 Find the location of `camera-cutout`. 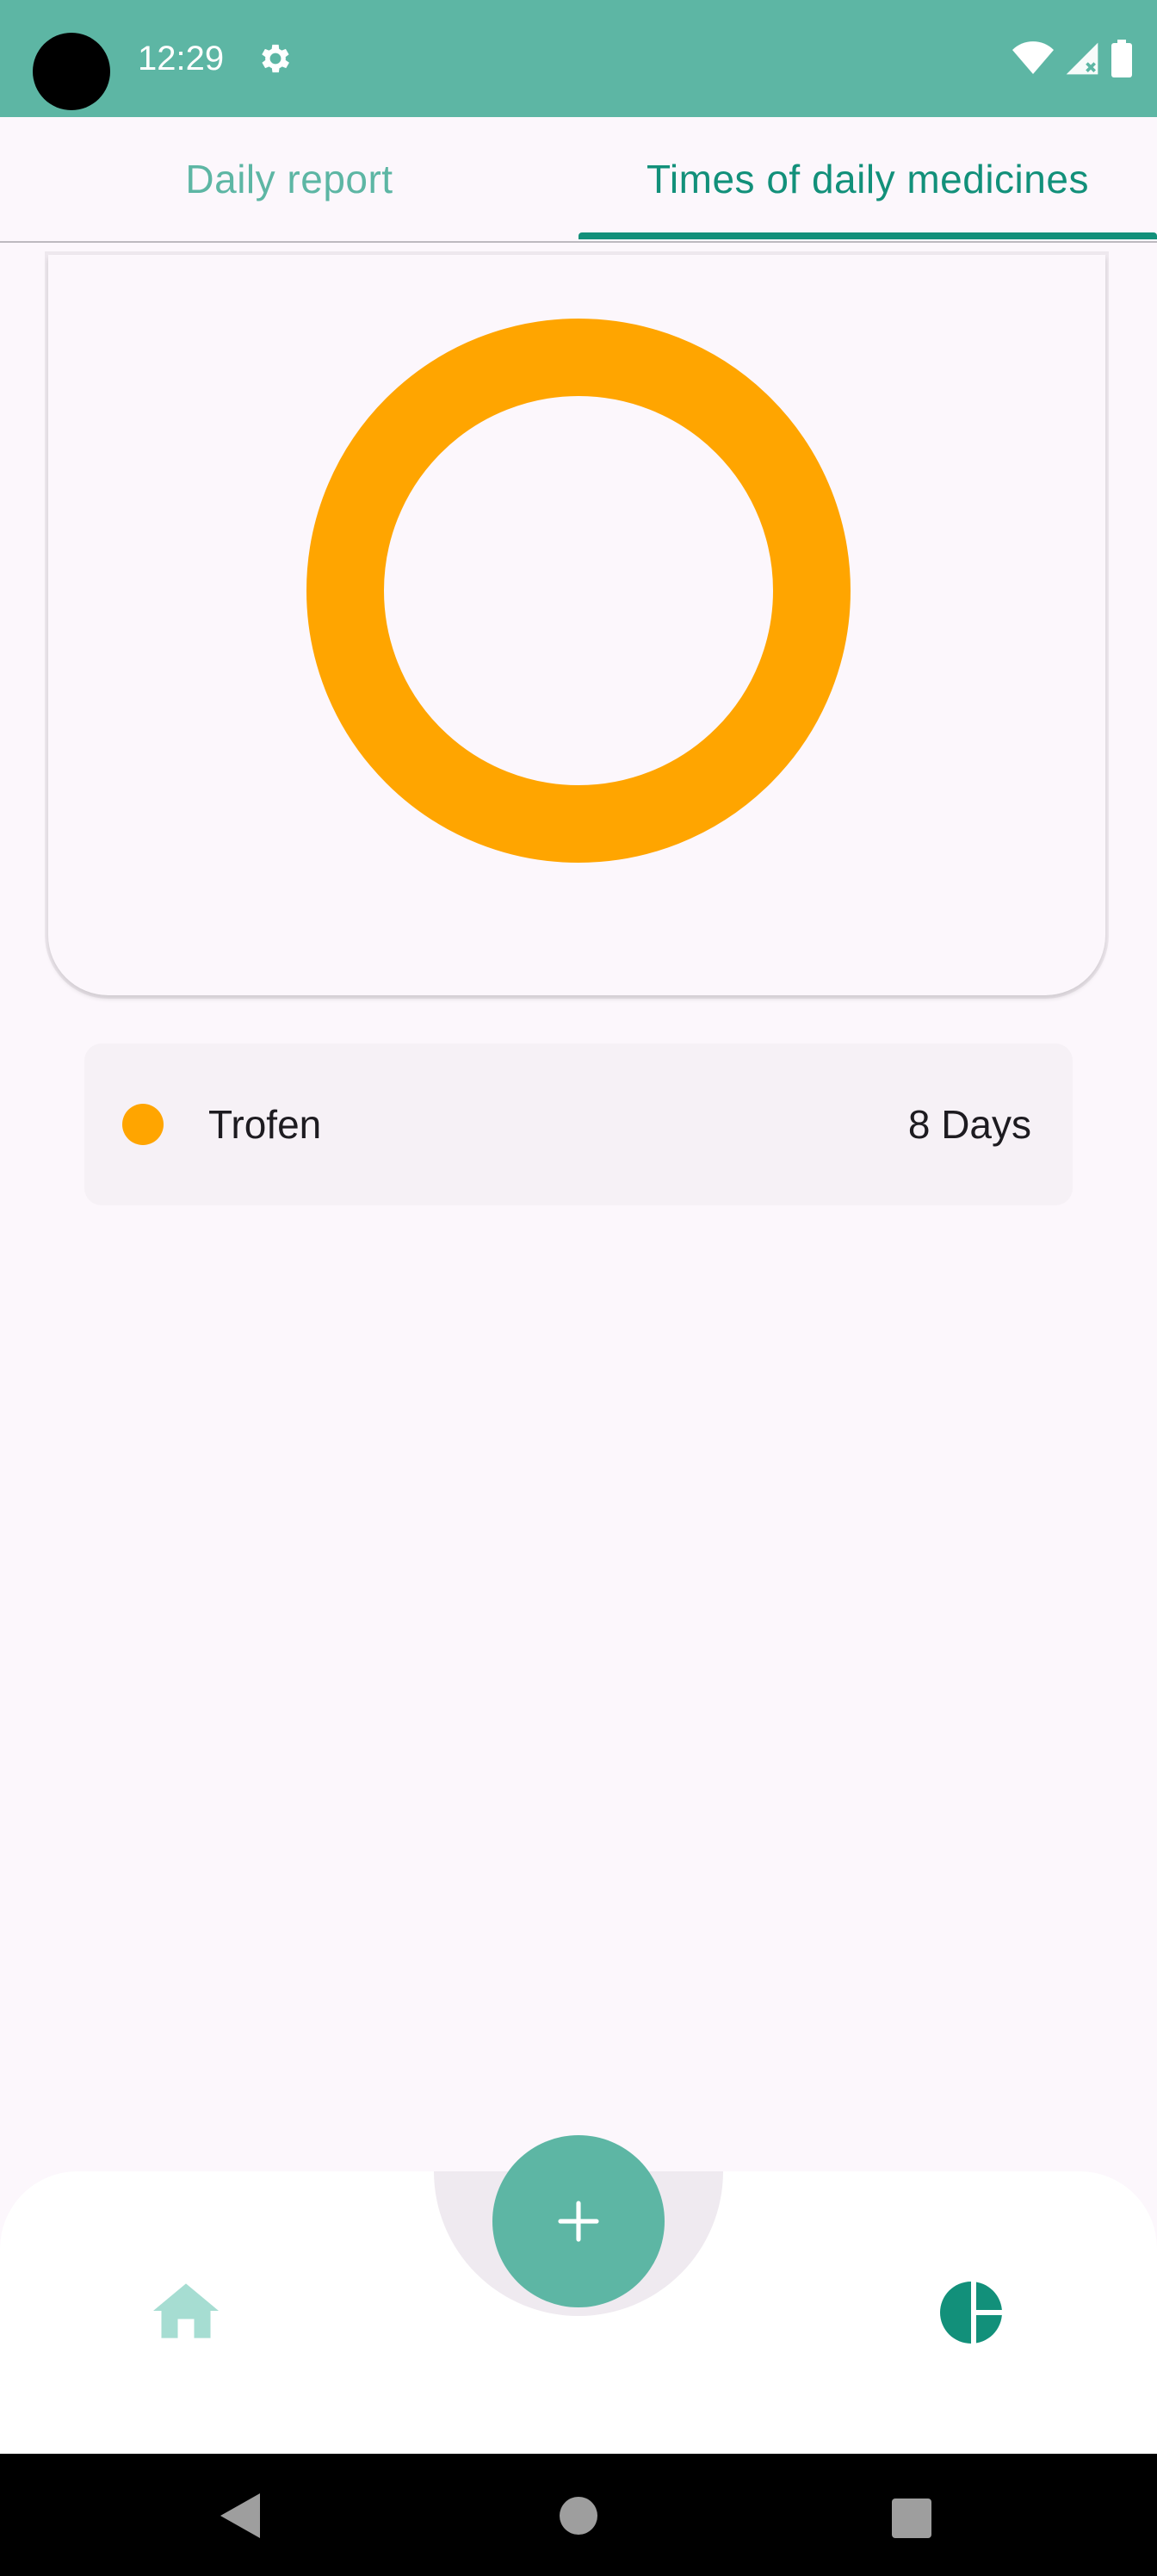

camera-cutout is located at coordinates (72, 71).